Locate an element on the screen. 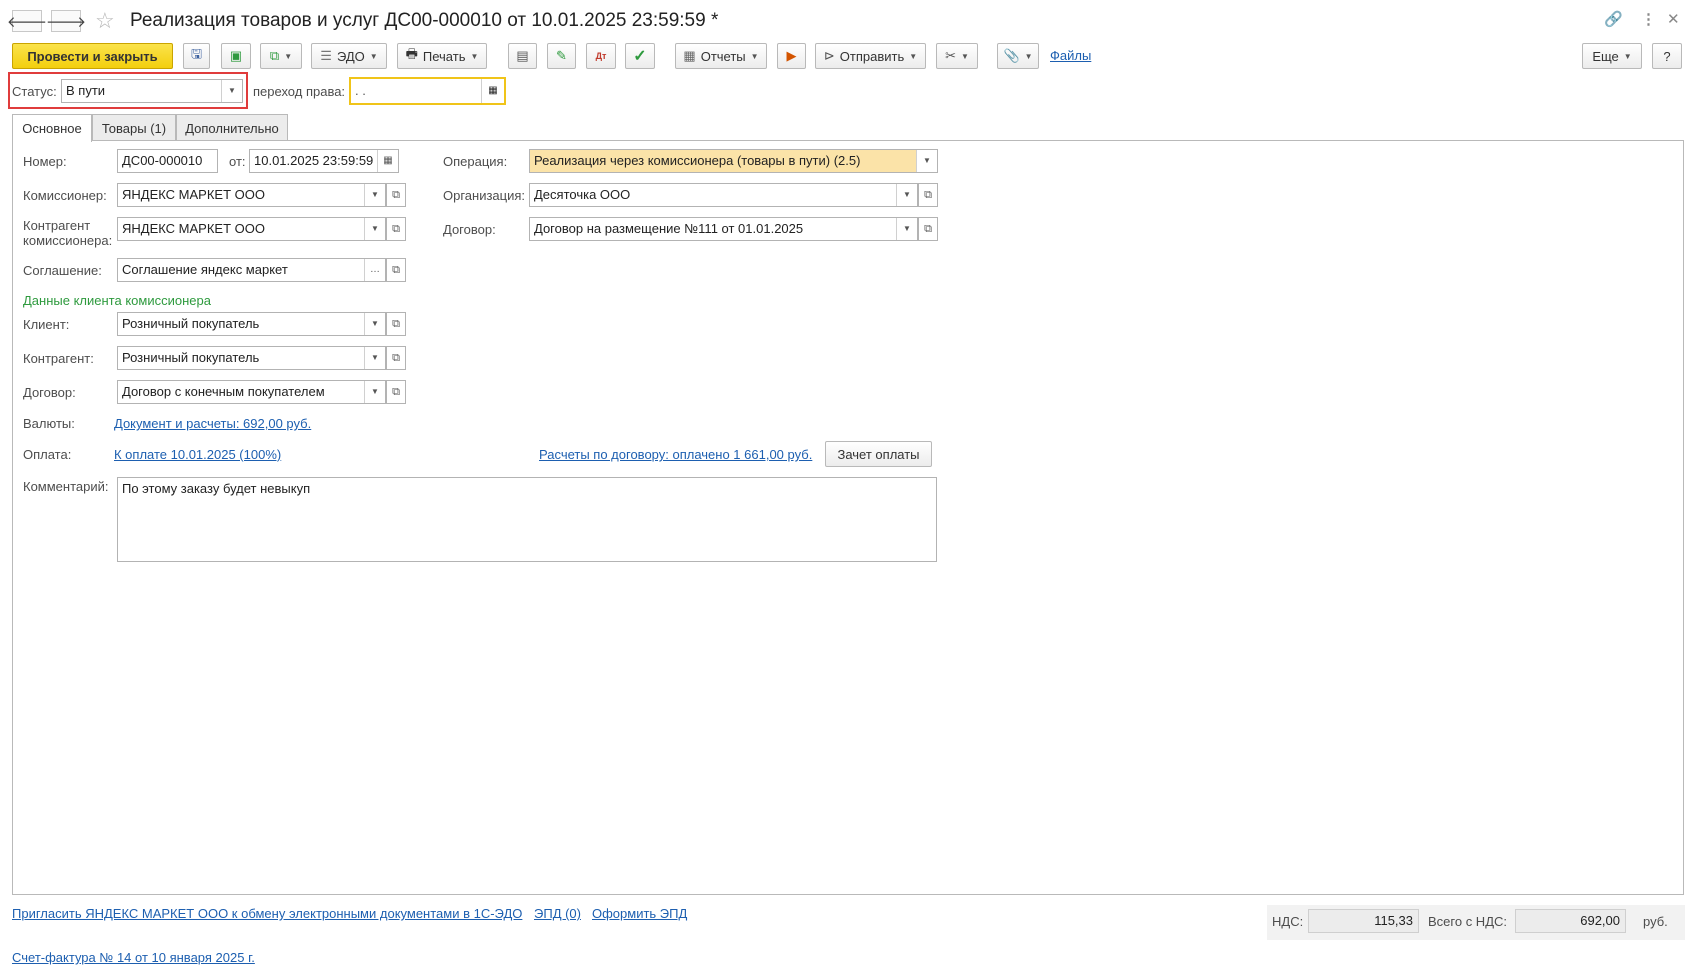 This screenshot has height=978, width=1698. commissioner-label: Комиссионер: is located at coordinates (65, 195).